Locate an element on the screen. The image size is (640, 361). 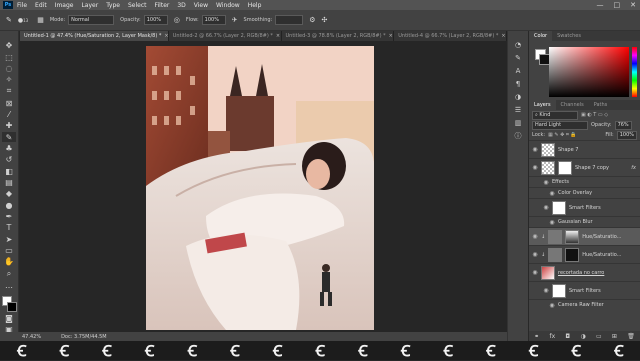
menu-window: Window is located at coordinates (228, 5).